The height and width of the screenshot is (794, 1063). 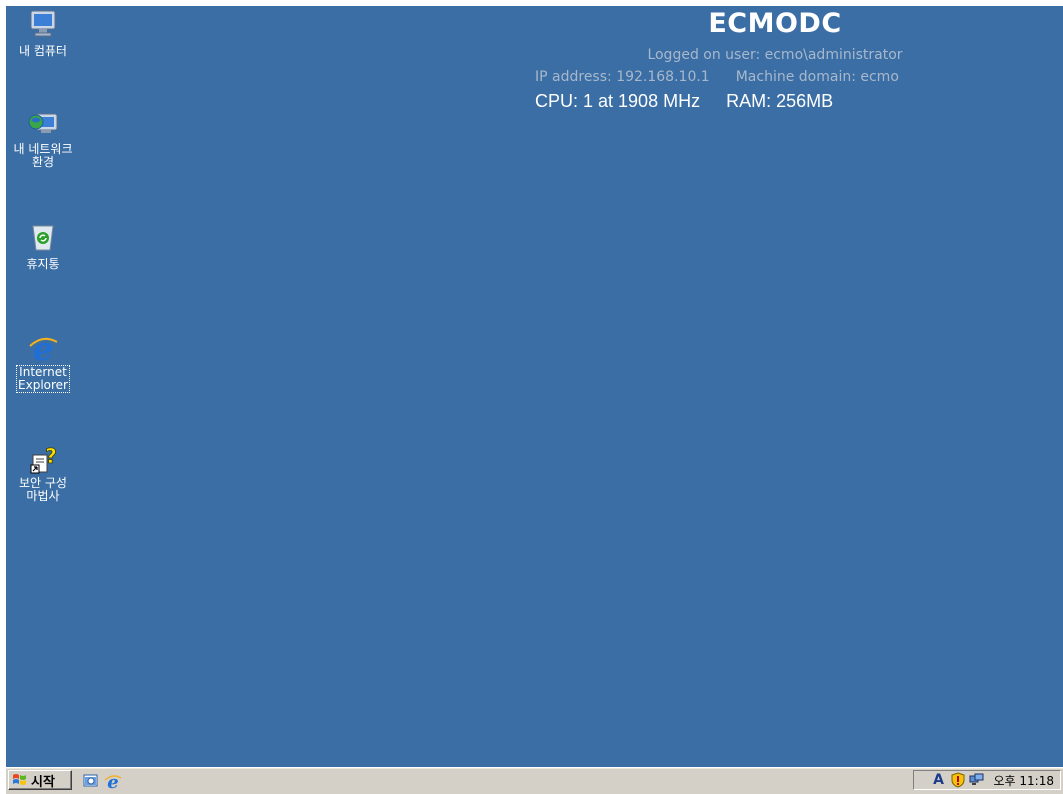 I want to click on machine-name: ECMODC, so click(x=775, y=23).